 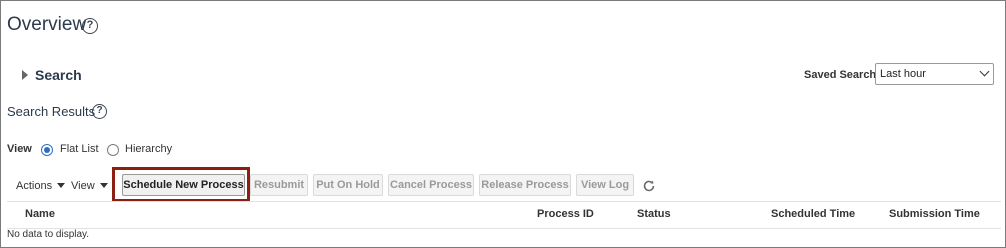 What do you see at coordinates (51, 111) in the screenshot?
I see `search-results-title: Search Results` at bounding box center [51, 111].